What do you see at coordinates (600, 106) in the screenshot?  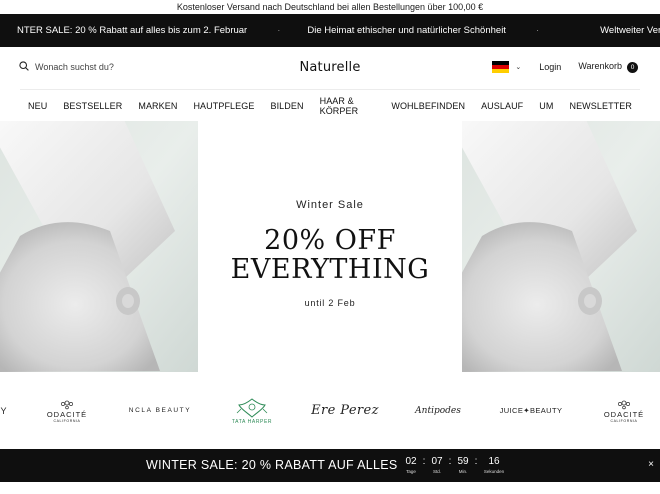 I see `nav-item-newsletter: NEWSLETTER` at bounding box center [600, 106].